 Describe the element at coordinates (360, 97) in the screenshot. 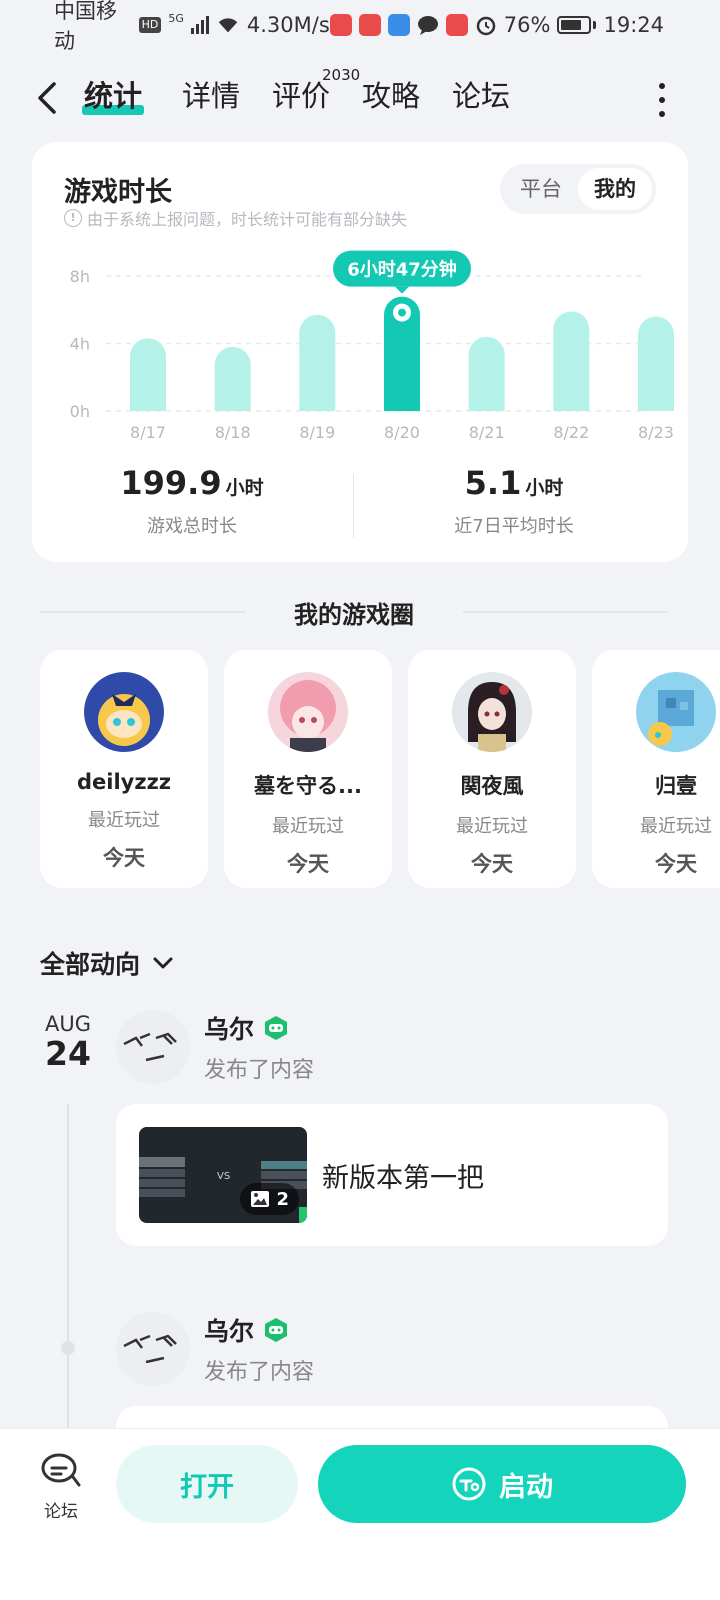

I see `top-nav: 统计 详情 评价 2030 攻略 论坛` at that location.